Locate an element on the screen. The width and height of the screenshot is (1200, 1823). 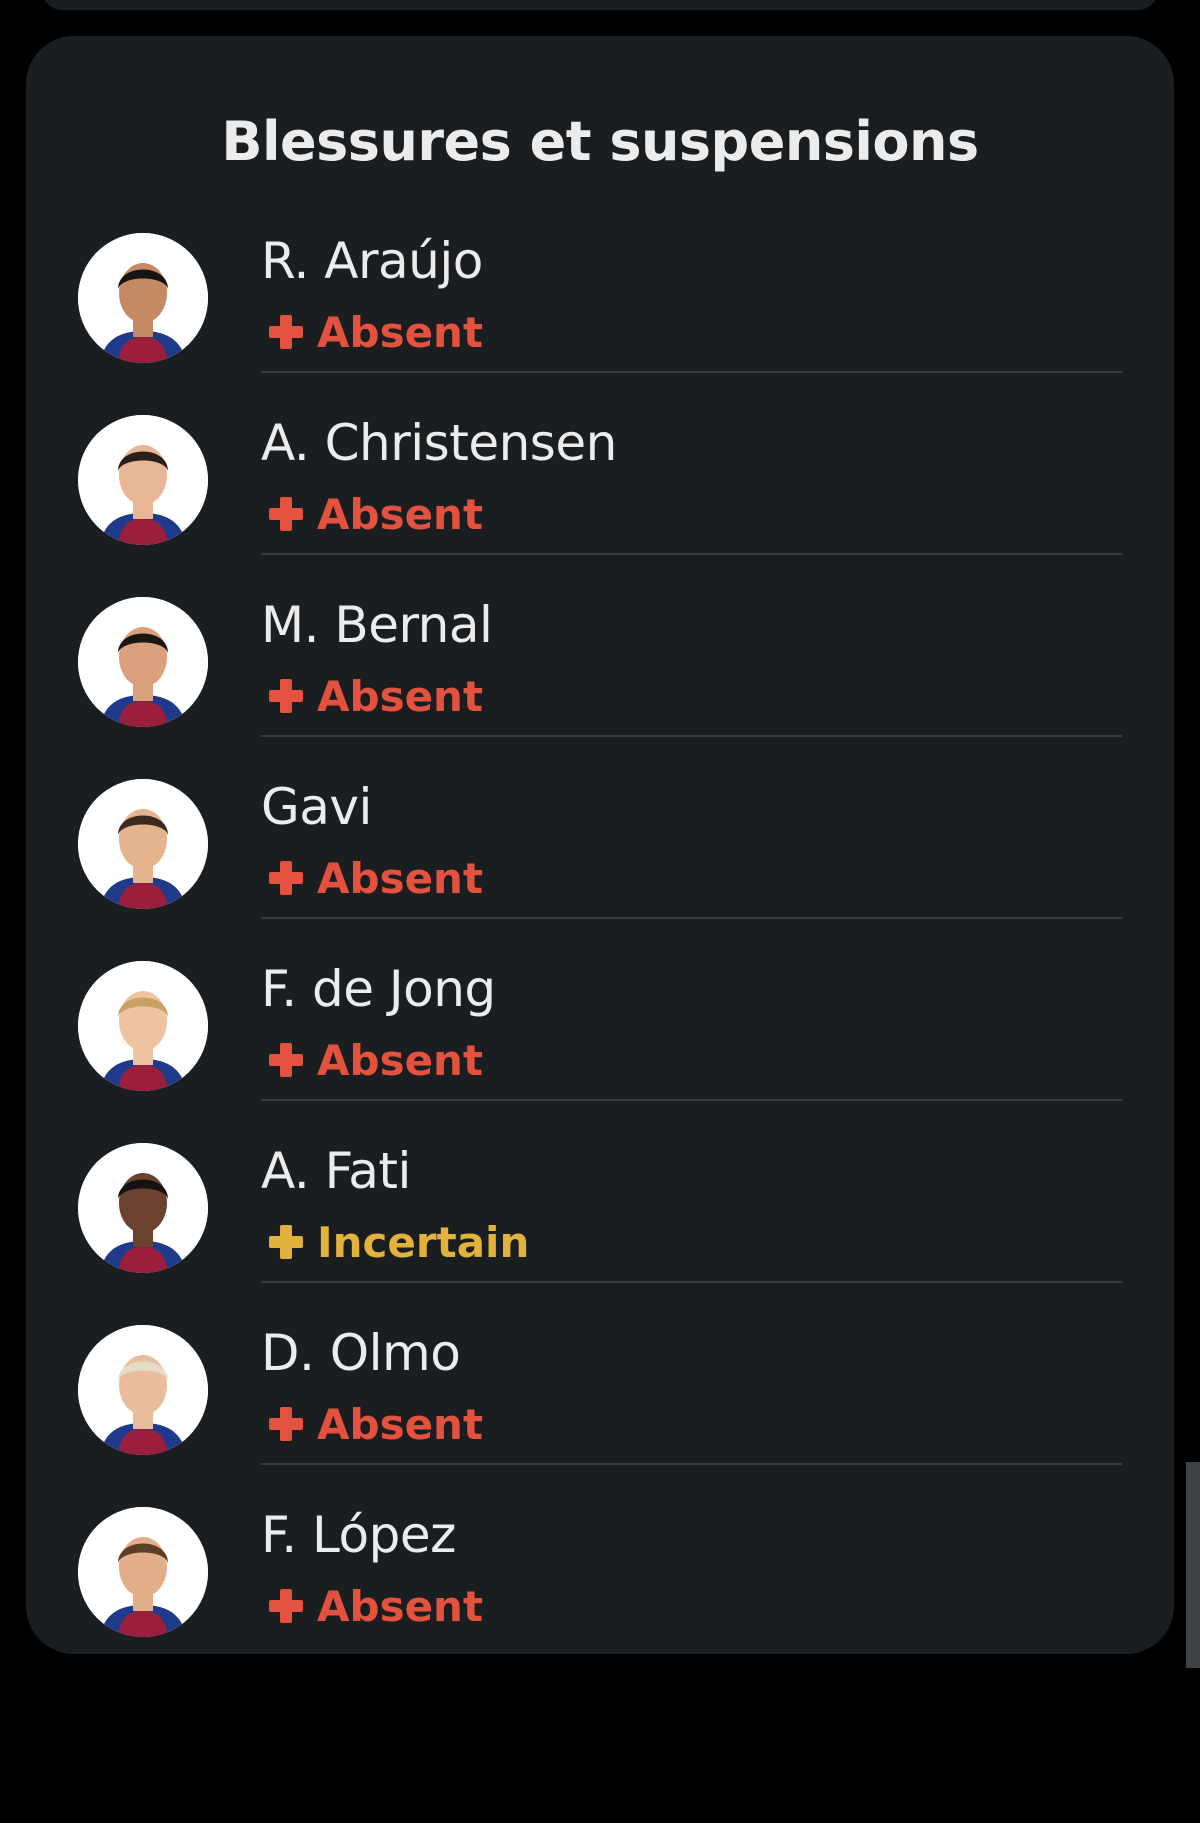
uncertain-cross-icon is located at coordinates (286, 1242).